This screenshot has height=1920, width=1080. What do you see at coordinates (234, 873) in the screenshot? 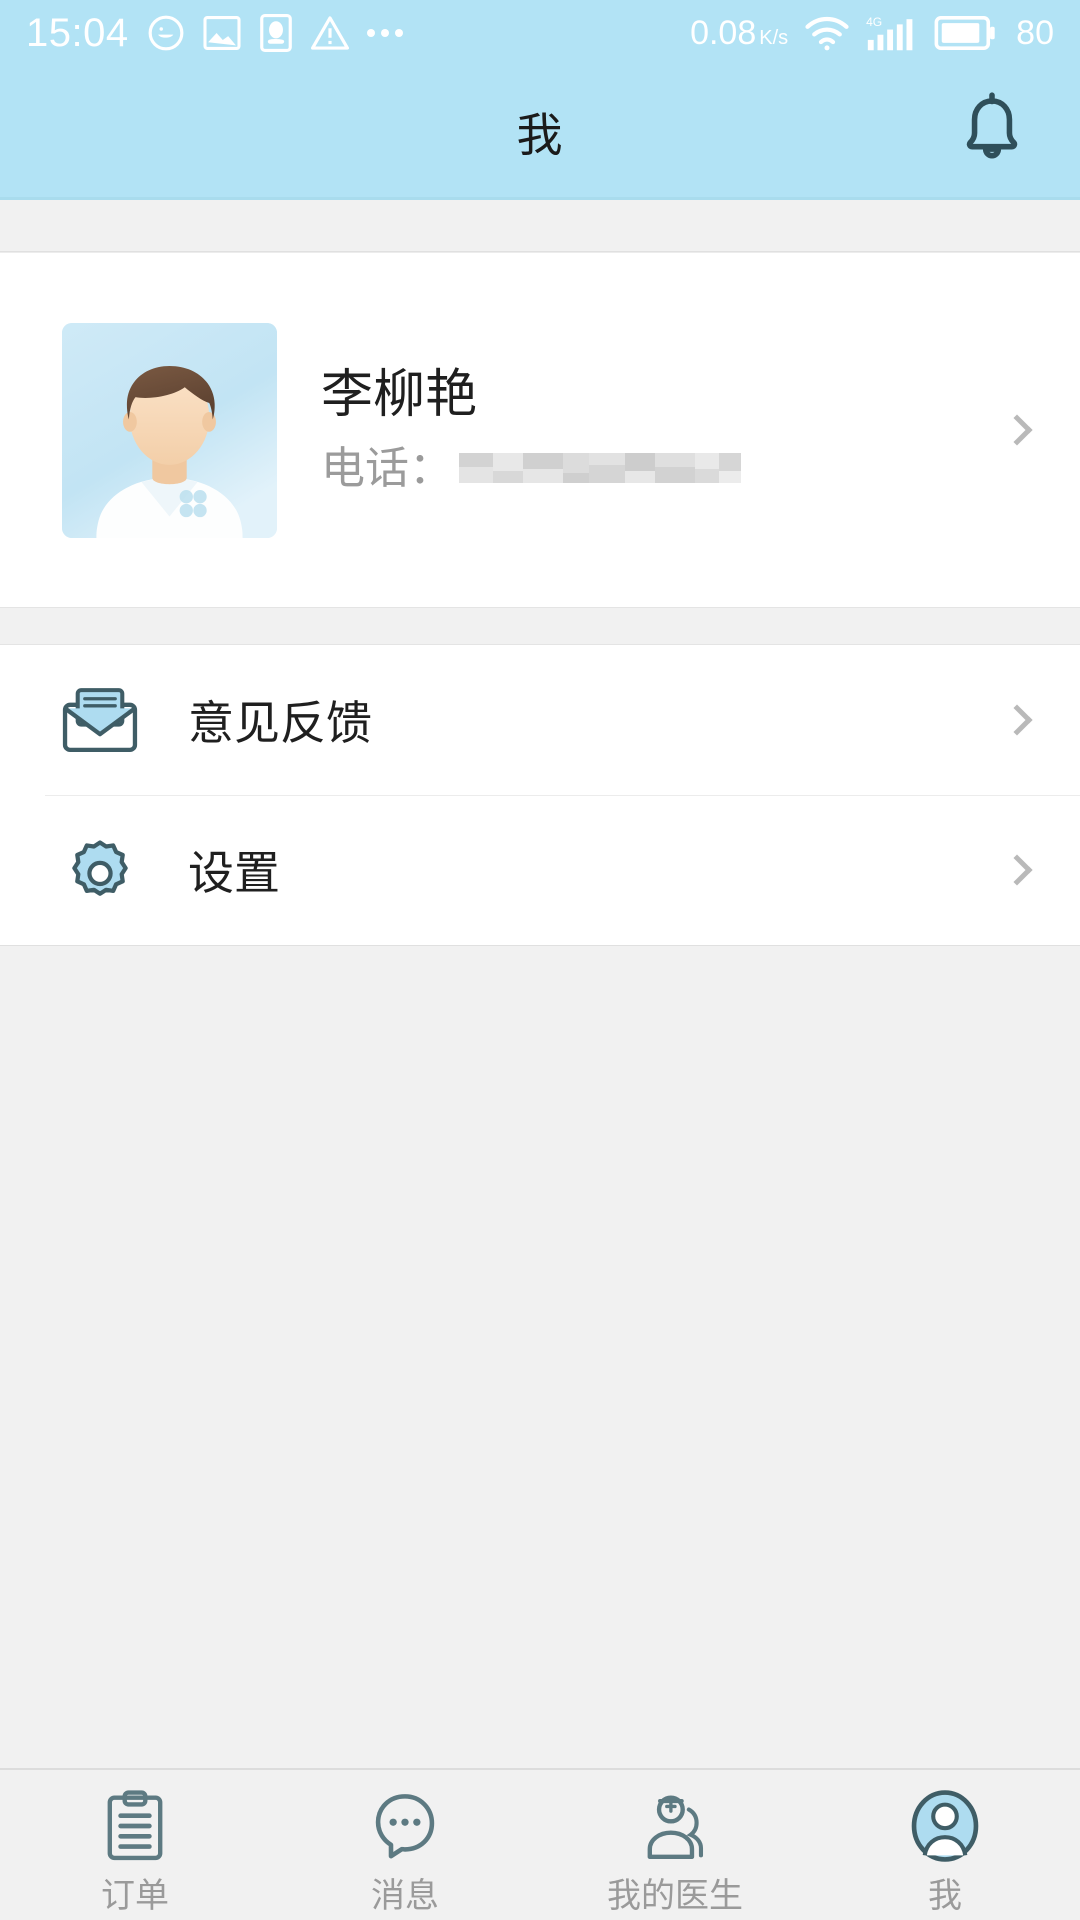
I see `menu-item-label: 设置` at bounding box center [234, 873].